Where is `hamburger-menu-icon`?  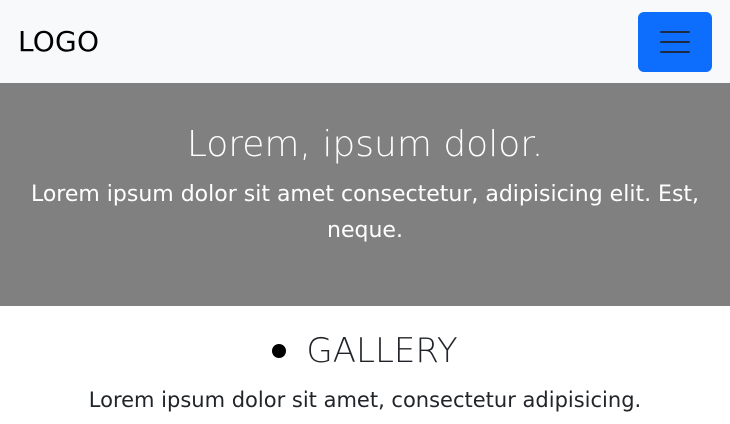 hamburger-menu-icon is located at coordinates (675, 41).